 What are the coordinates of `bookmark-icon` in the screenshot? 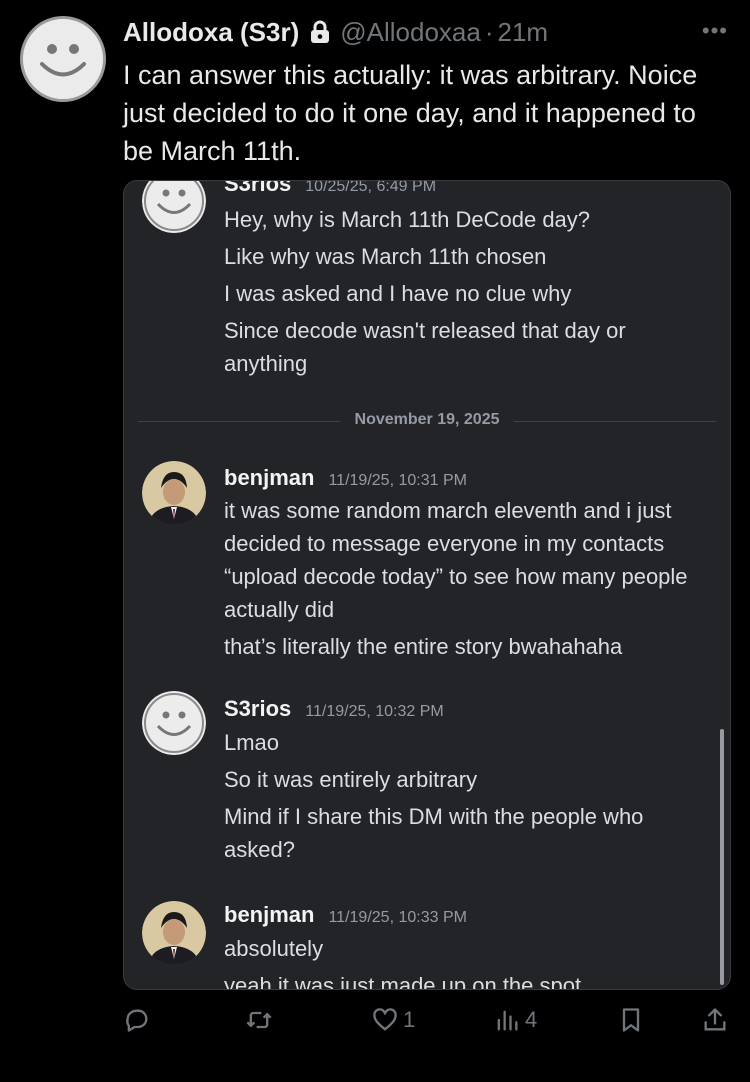 It's located at (631, 1020).